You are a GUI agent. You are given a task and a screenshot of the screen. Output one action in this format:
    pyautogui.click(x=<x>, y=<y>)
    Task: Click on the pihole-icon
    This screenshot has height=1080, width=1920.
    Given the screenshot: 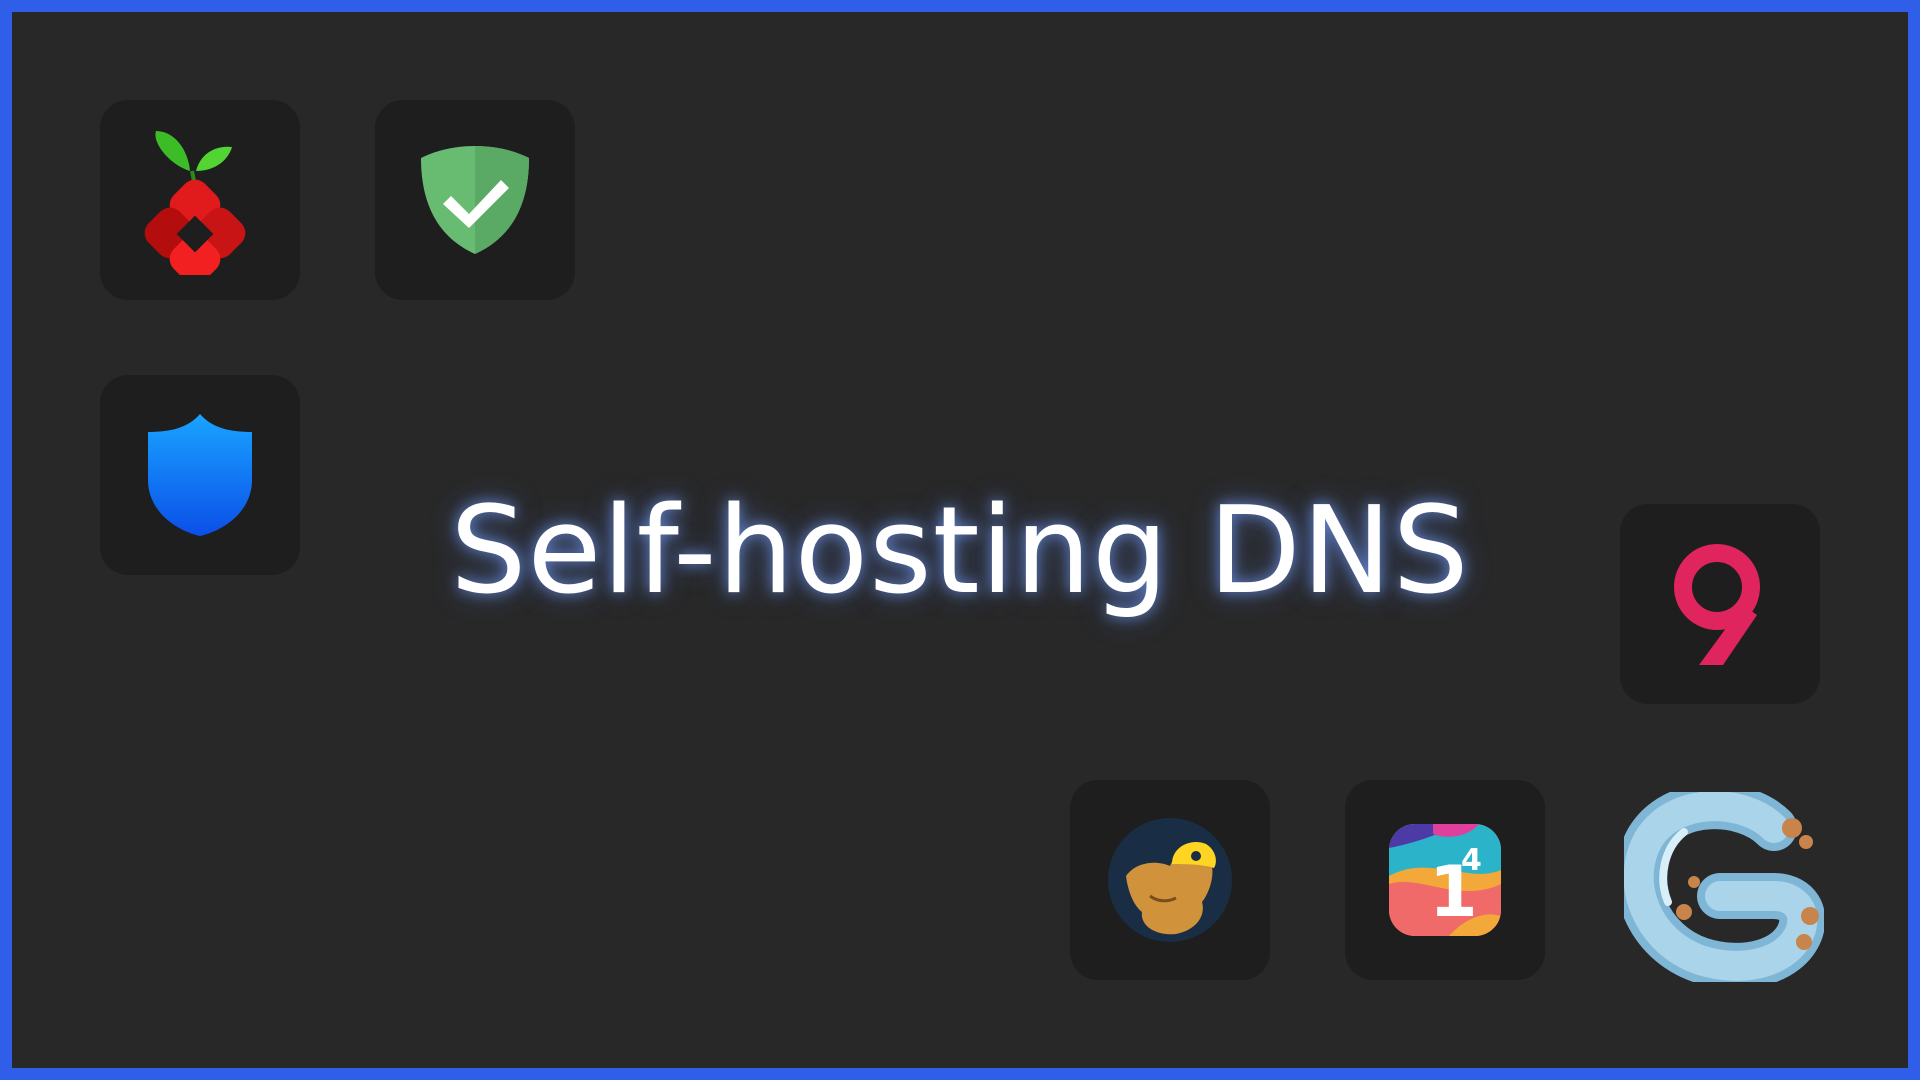 What is the action you would take?
    pyautogui.click(x=195, y=203)
    